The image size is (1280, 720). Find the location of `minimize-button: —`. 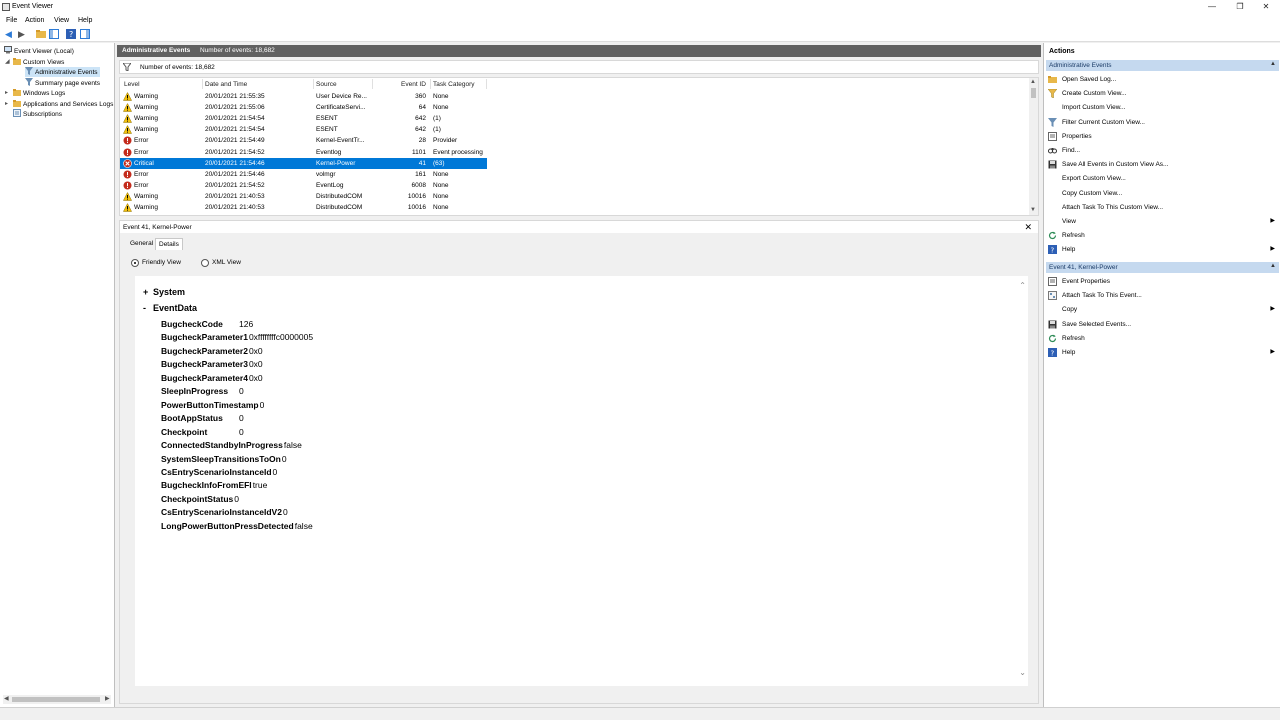

minimize-button: — is located at coordinates (1212, 7).